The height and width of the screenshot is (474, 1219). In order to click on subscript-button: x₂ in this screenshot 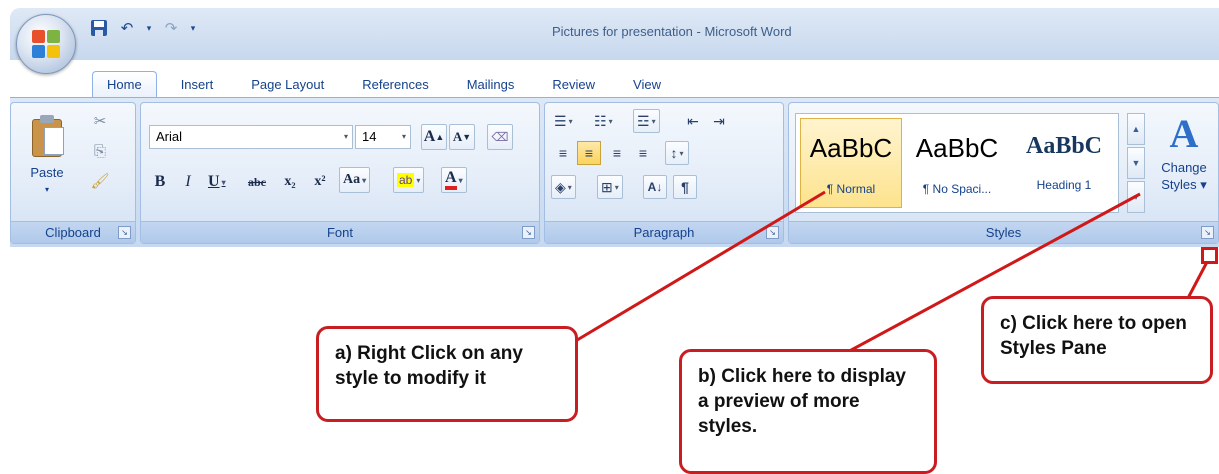, I will do `click(290, 182)`.